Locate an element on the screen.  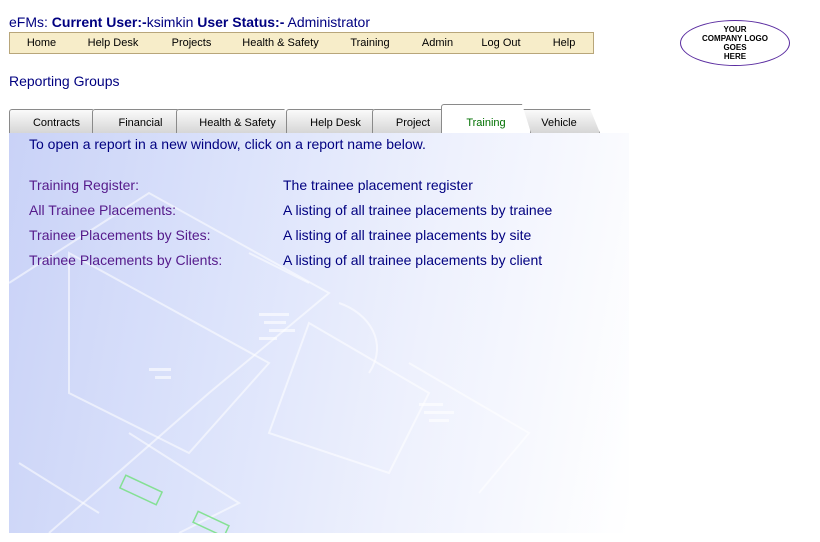
report-link-trainee-placements-by-sites: Trainee Placements by Sites: is located at coordinates (120, 235).